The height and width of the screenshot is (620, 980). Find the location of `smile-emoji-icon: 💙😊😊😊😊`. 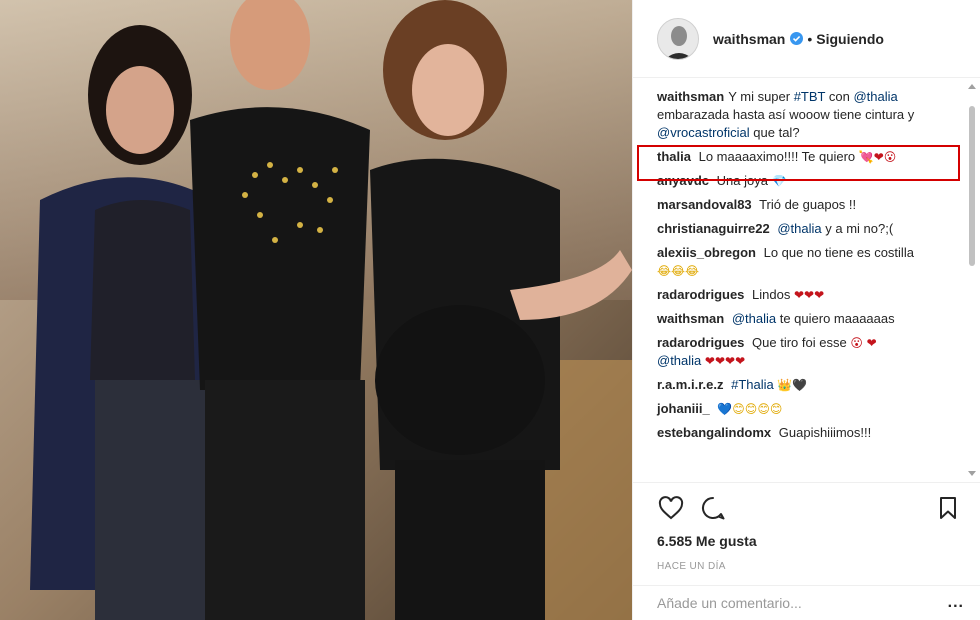

smile-emoji-icon: 💙😊😊😊😊 is located at coordinates (750, 409).